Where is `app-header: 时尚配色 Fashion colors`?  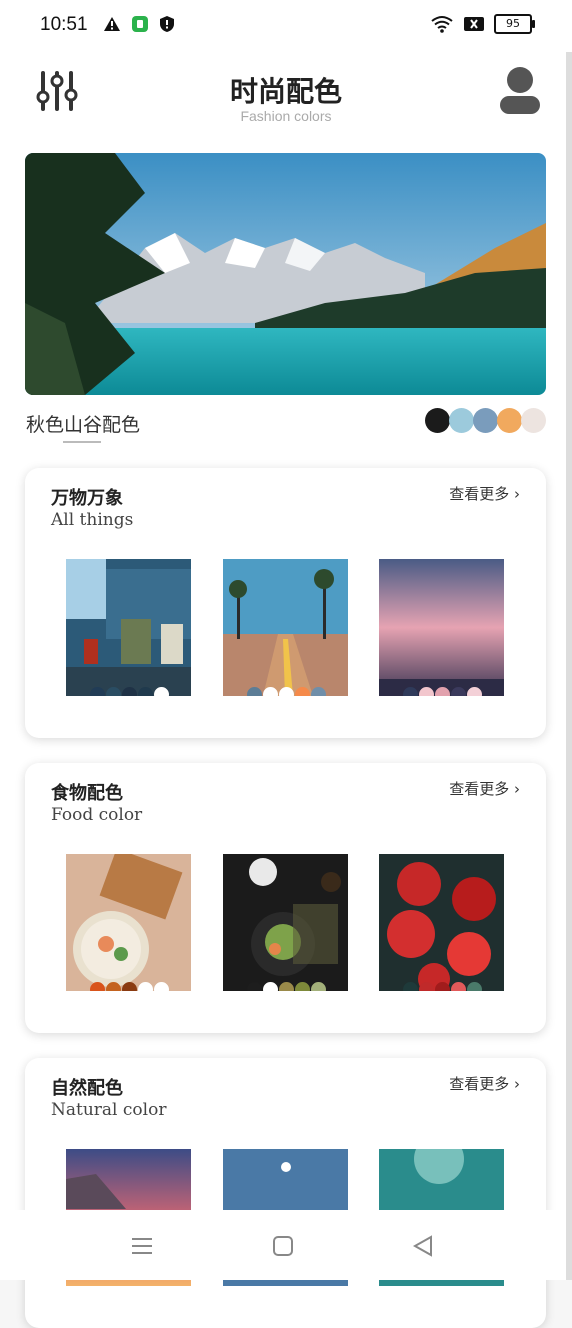 app-header: 时尚配色 Fashion colors is located at coordinates (283, 97).